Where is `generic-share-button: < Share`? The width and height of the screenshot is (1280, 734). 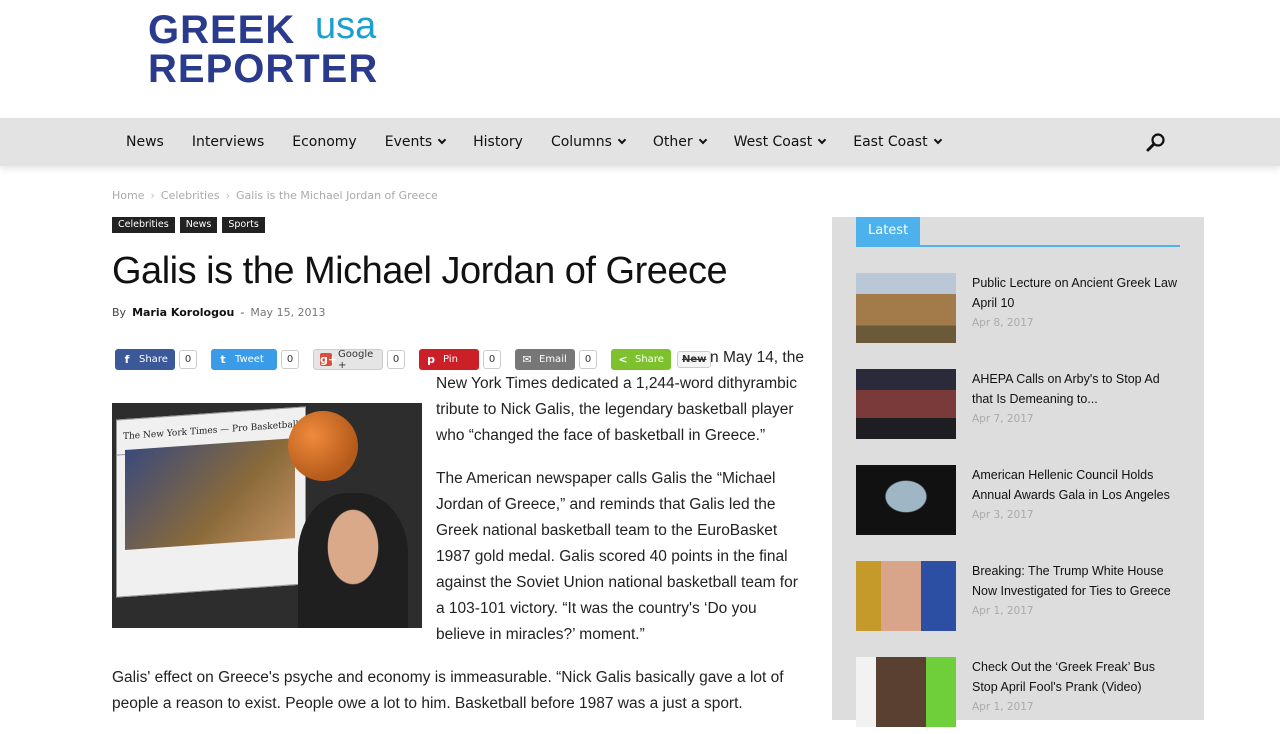 generic-share-button: < Share is located at coordinates (641, 359).